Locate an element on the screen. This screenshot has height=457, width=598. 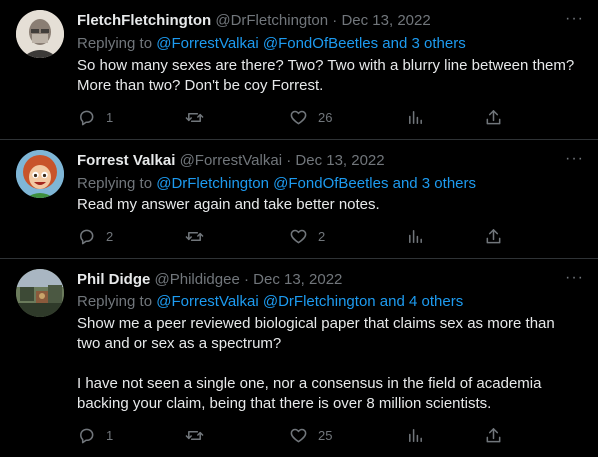
display-name: FletchFletchington is located at coordinates (144, 20).